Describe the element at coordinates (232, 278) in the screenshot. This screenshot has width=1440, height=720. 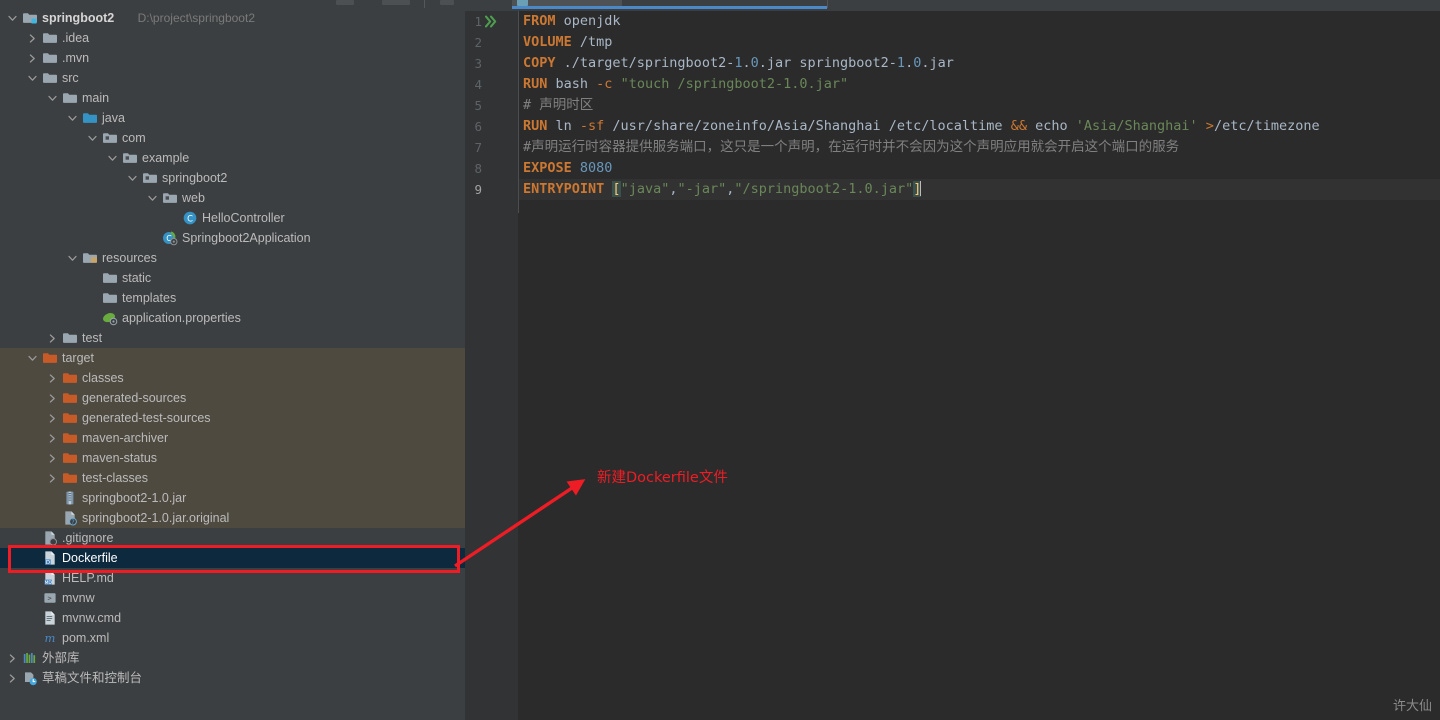
I see `tree-row-static: static` at that location.